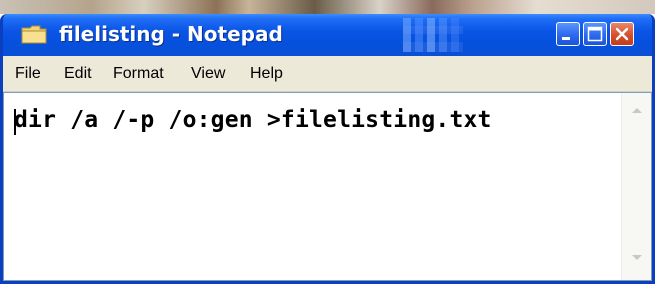 The width and height of the screenshot is (655, 284). I want to click on desktop-background, so click(327, 7).